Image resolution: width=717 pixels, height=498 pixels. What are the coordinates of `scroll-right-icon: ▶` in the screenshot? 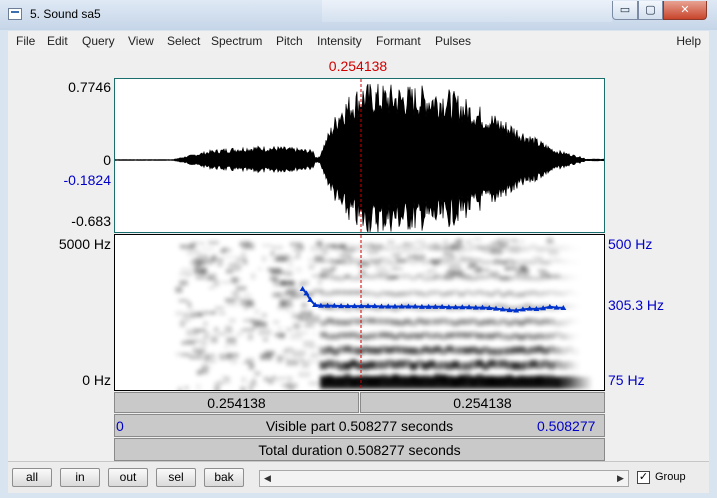 It's located at (620, 478).